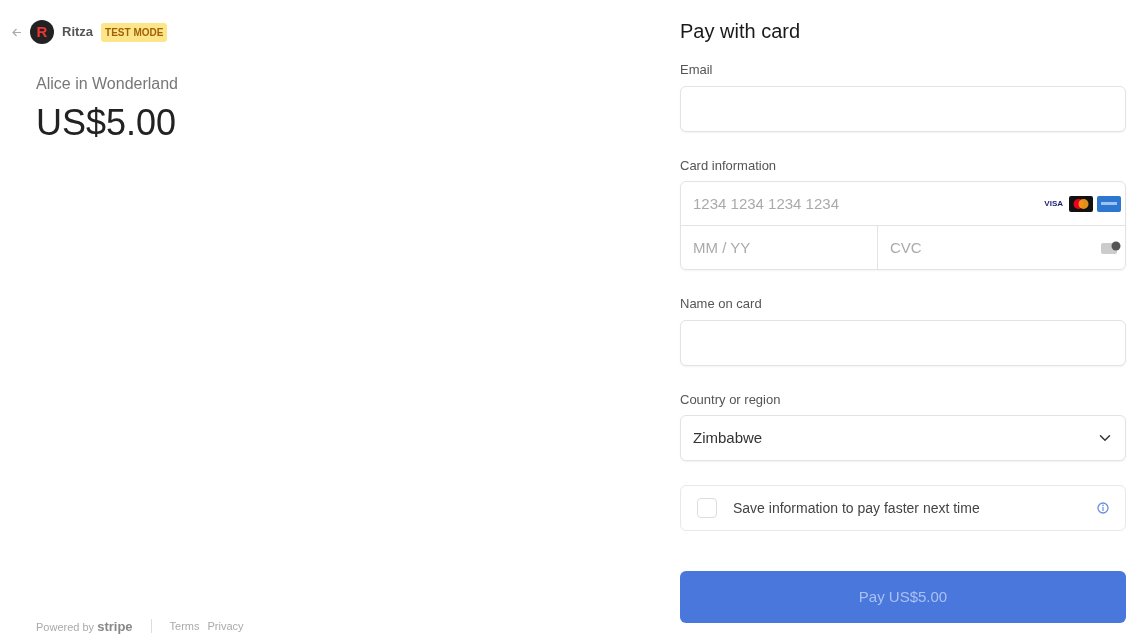  I want to click on save-info-row: Save information to pay faster next time, so click(903, 508).